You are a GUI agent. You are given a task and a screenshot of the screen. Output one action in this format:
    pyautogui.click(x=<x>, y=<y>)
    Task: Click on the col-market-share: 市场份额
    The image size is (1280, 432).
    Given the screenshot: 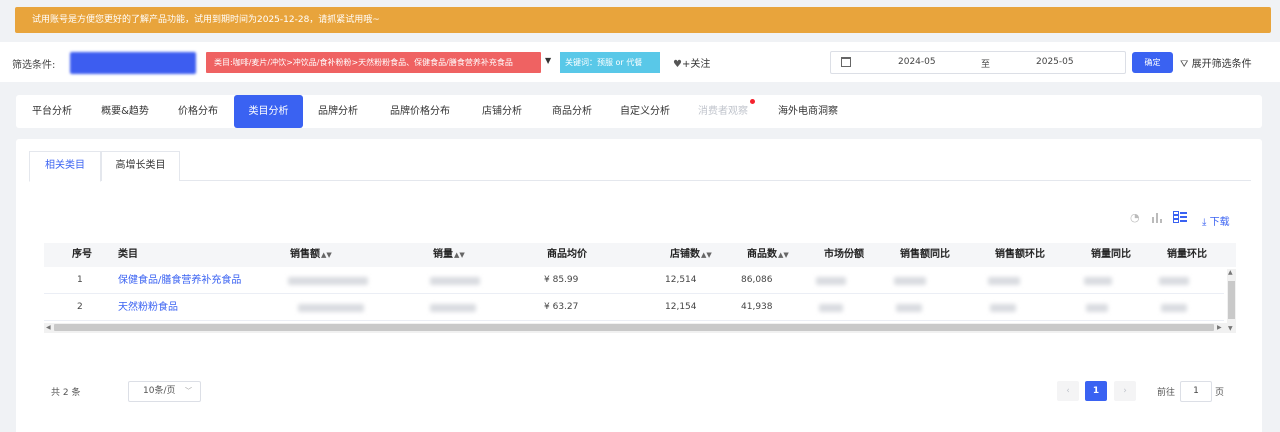 What is the action you would take?
    pyautogui.click(x=844, y=254)
    